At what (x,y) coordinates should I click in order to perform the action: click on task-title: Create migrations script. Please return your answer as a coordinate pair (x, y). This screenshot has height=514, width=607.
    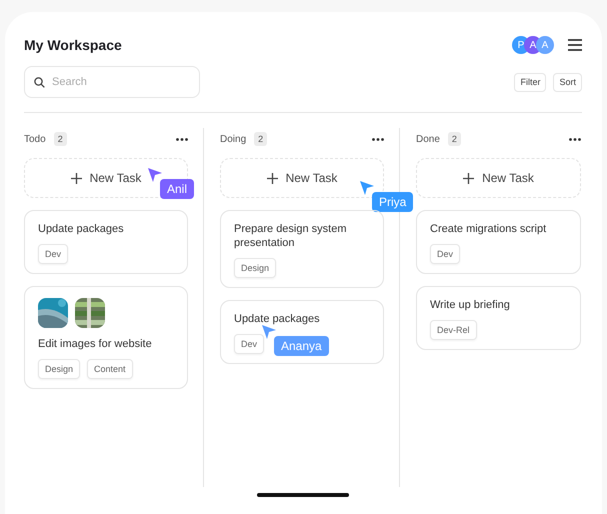
    Looking at the image, I should click on (489, 229).